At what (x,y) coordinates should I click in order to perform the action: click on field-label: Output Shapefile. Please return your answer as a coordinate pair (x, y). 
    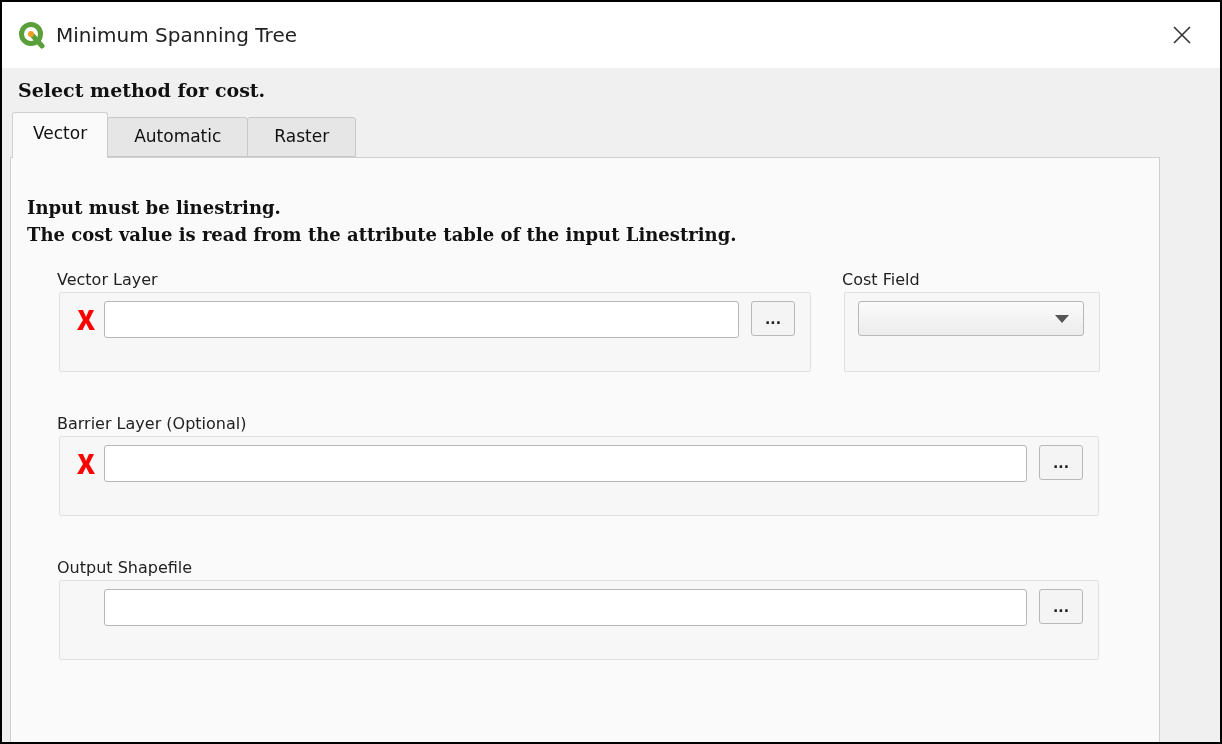
    Looking at the image, I should click on (125, 568).